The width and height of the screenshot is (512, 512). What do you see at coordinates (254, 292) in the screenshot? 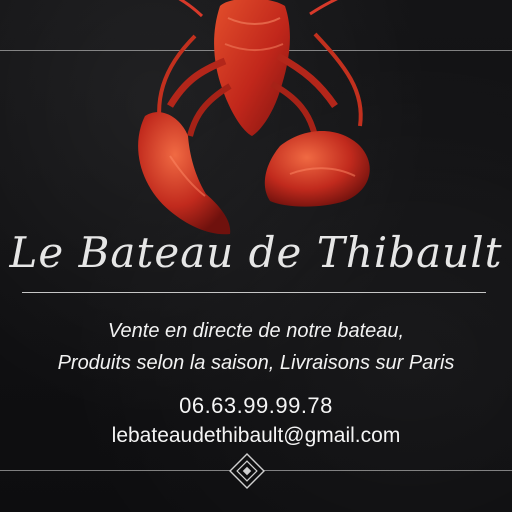
I see `title-underline` at bounding box center [254, 292].